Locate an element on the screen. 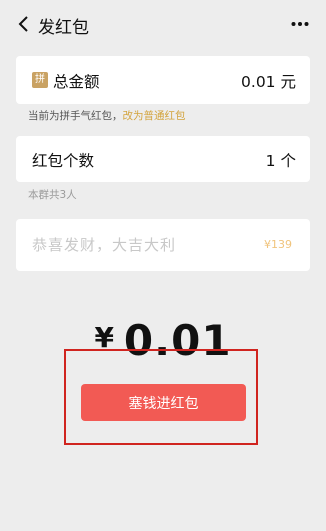 The image size is (326, 531). page-title: 发红包 is located at coordinates (63, 28).